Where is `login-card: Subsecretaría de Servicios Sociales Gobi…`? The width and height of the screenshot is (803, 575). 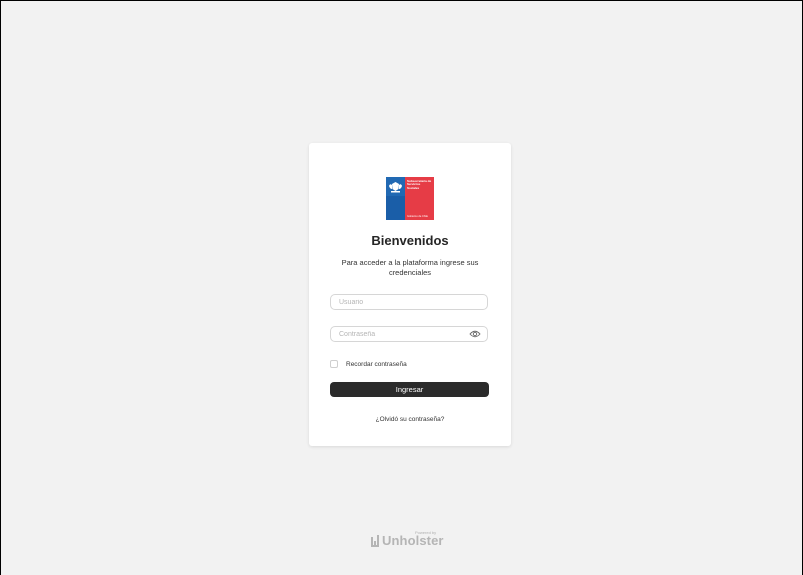 login-card: Subsecretaría de Servicios Sociales Gobi… is located at coordinates (410, 294).